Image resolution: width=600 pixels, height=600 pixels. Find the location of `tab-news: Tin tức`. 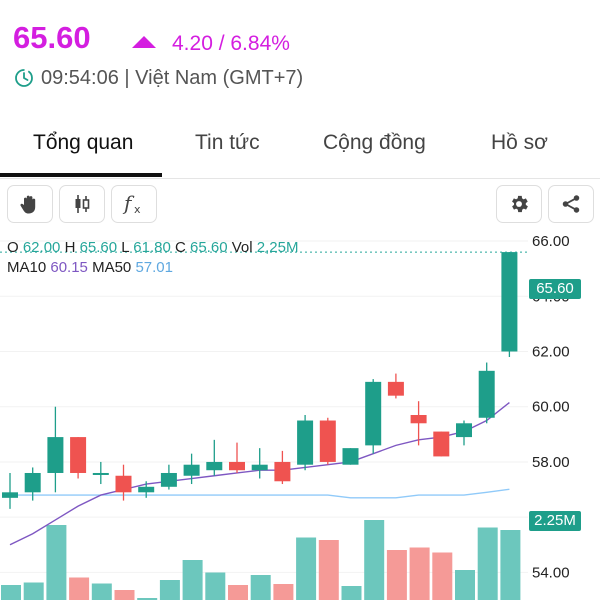

tab-news: Tin tức is located at coordinates (227, 143).